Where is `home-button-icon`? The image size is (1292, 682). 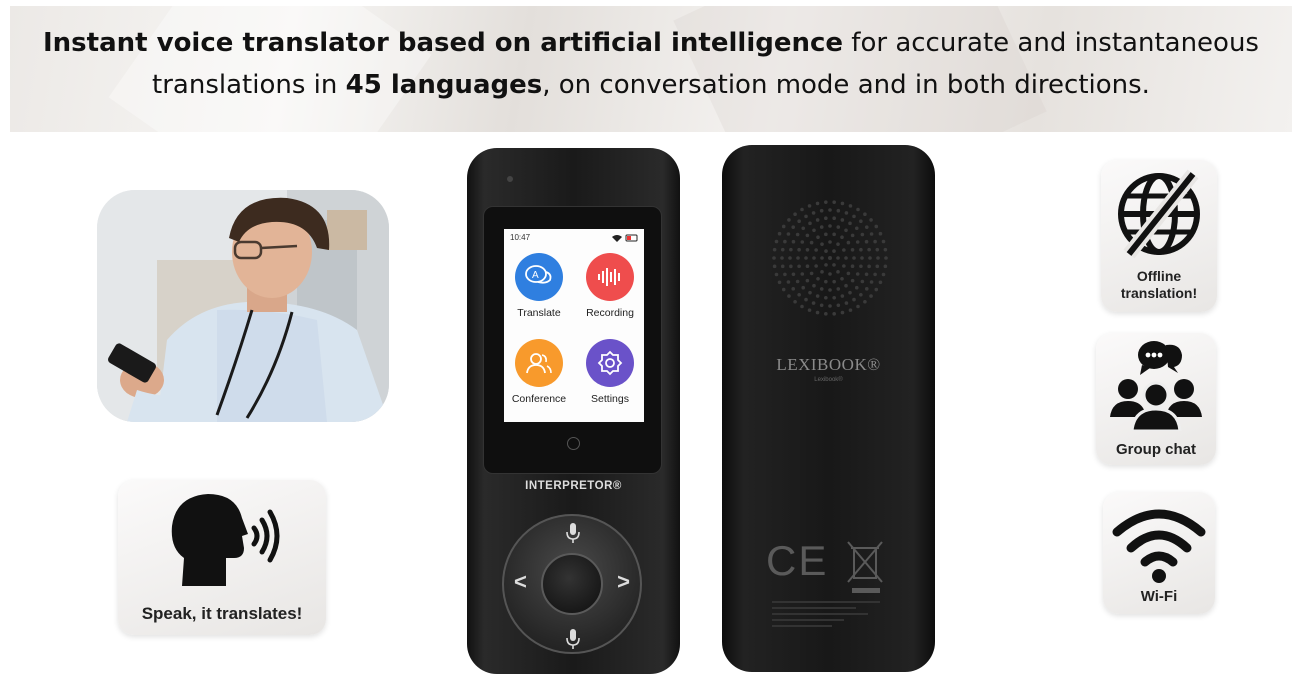 home-button-icon is located at coordinates (573, 443).